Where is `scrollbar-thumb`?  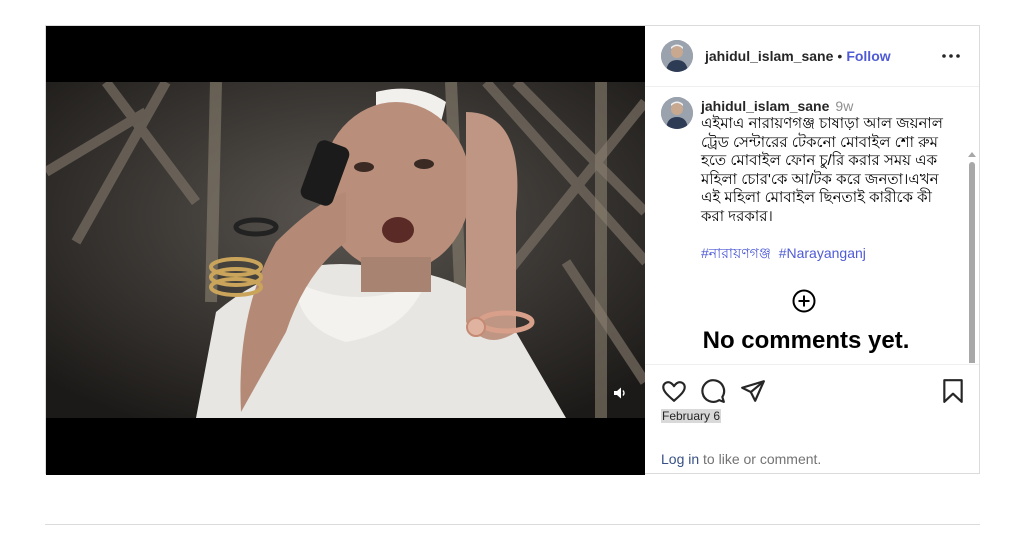 scrollbar-thumb is located at coordinates (972, 262).